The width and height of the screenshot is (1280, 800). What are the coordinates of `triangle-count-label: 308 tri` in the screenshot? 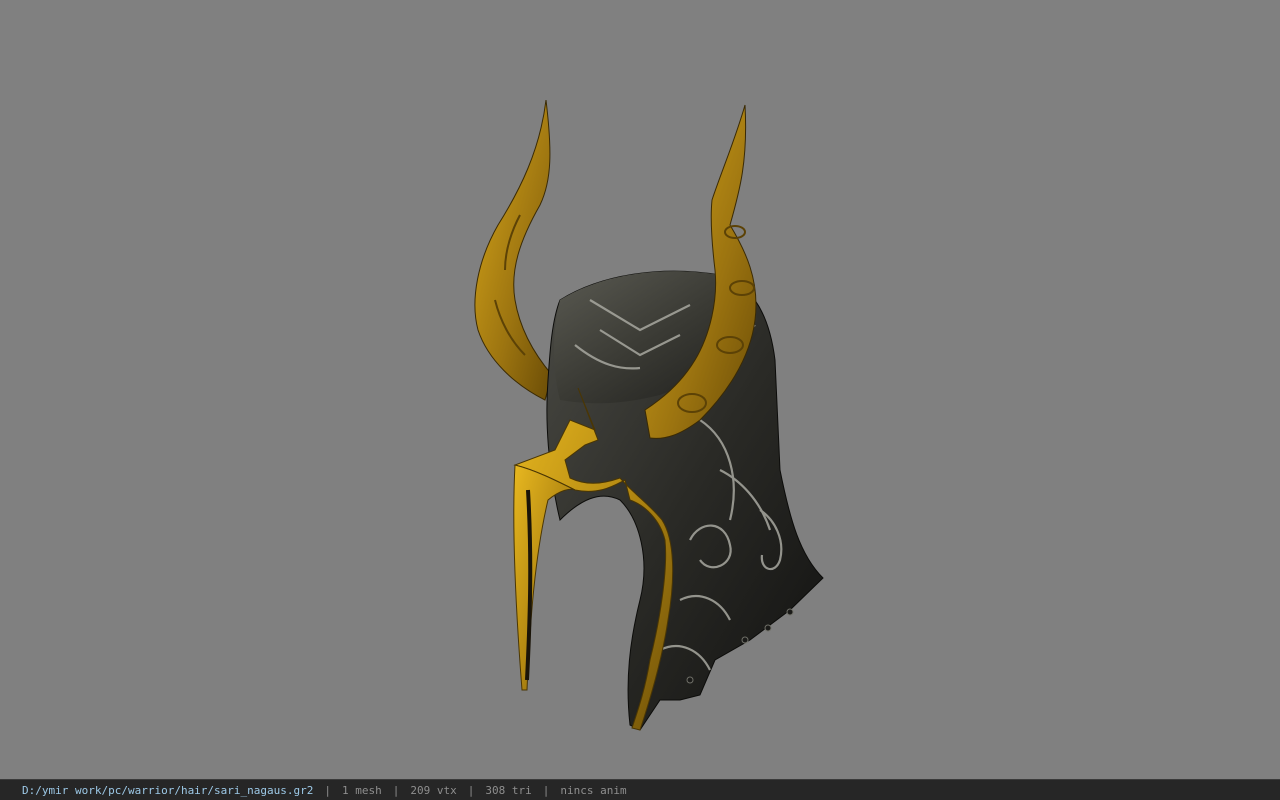 It's located at (508, 790).